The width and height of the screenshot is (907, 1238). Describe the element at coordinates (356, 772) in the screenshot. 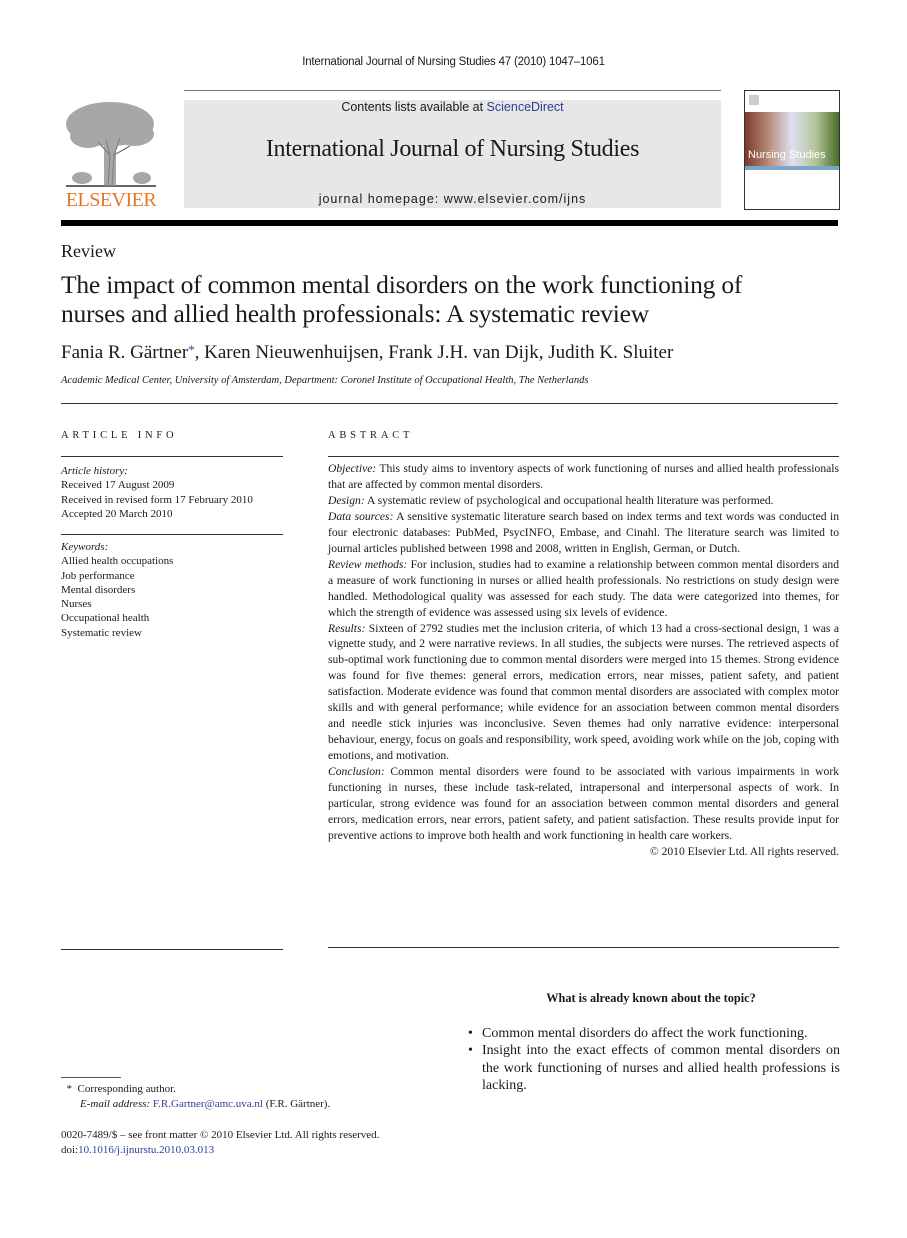

I see `section-label: Conclusion:` at that location.